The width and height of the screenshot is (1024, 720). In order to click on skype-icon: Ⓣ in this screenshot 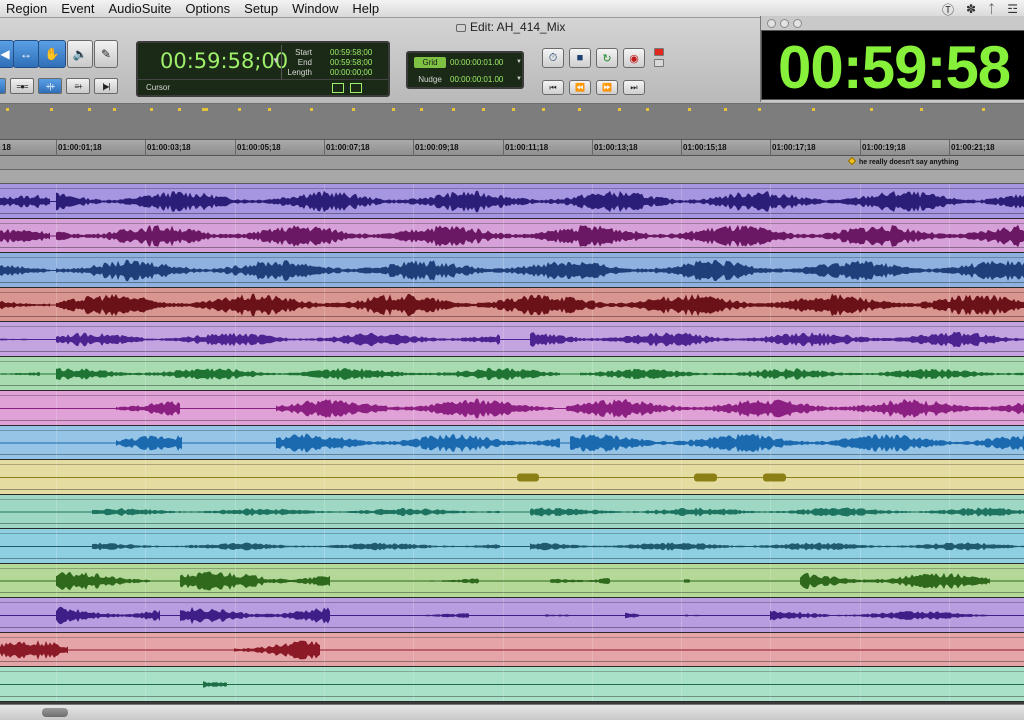, I will do `click(948, 9)`.